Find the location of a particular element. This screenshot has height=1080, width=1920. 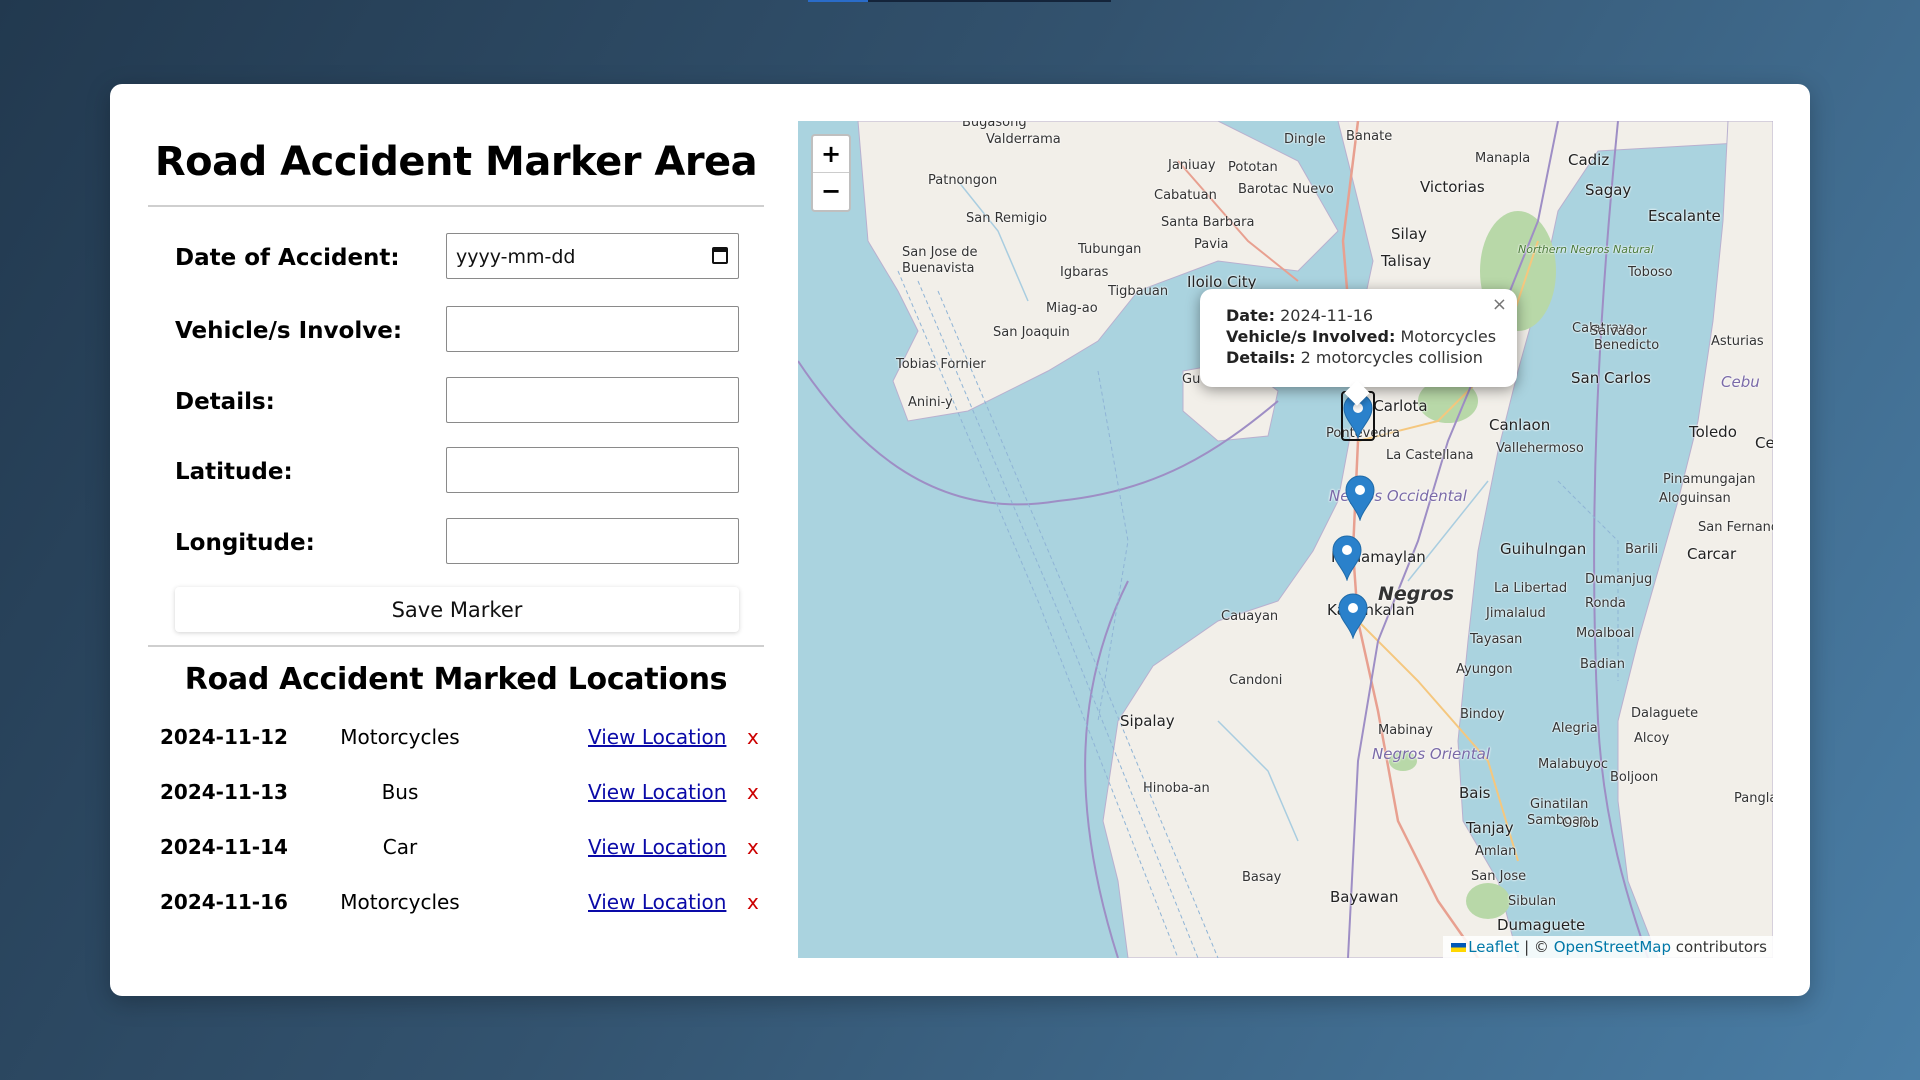

location-date: 2024-11-14 is located at coordinates (224, 847).